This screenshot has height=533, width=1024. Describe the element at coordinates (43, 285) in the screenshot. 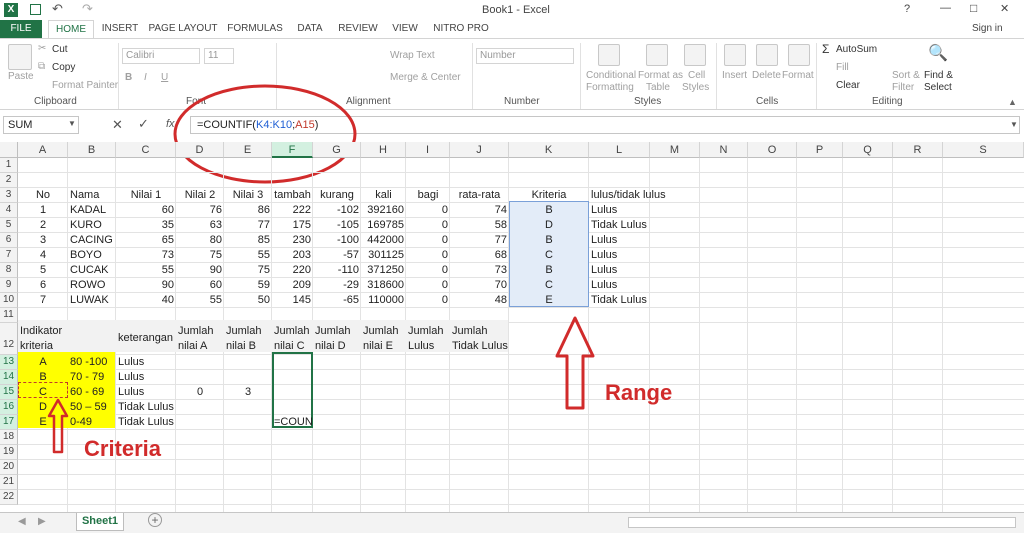

I see `cell: 6` at that location.